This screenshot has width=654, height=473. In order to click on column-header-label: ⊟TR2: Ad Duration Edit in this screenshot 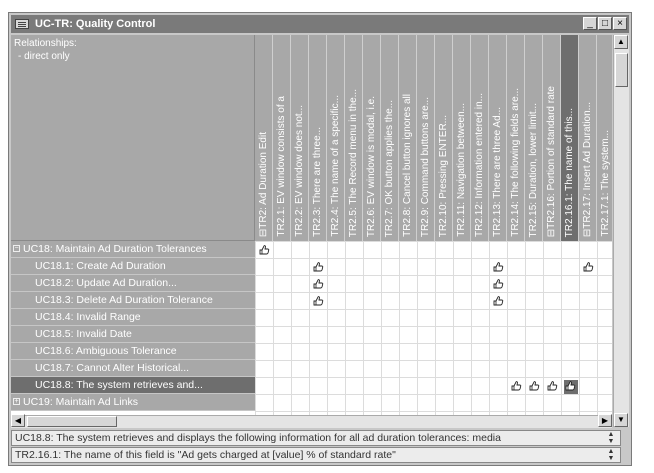, I will do `click(263, 184)`.